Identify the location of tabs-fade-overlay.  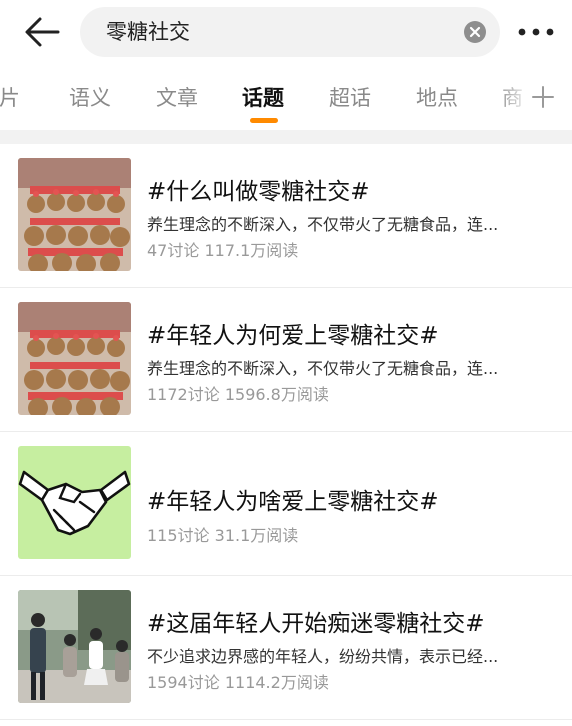
(514, 98).